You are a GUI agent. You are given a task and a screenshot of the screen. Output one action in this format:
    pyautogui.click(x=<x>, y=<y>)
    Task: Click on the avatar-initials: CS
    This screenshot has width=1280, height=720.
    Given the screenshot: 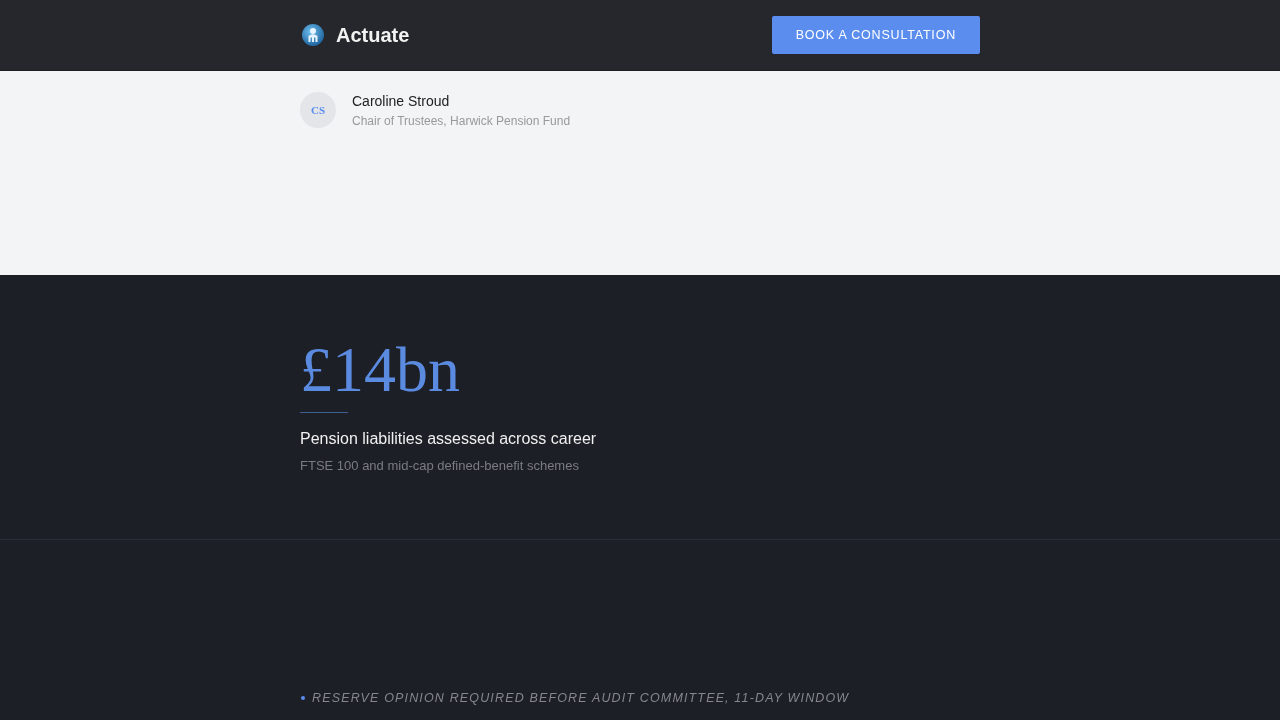 What is the action you would take?
    pyautogui.click(x=318, y=110)
    